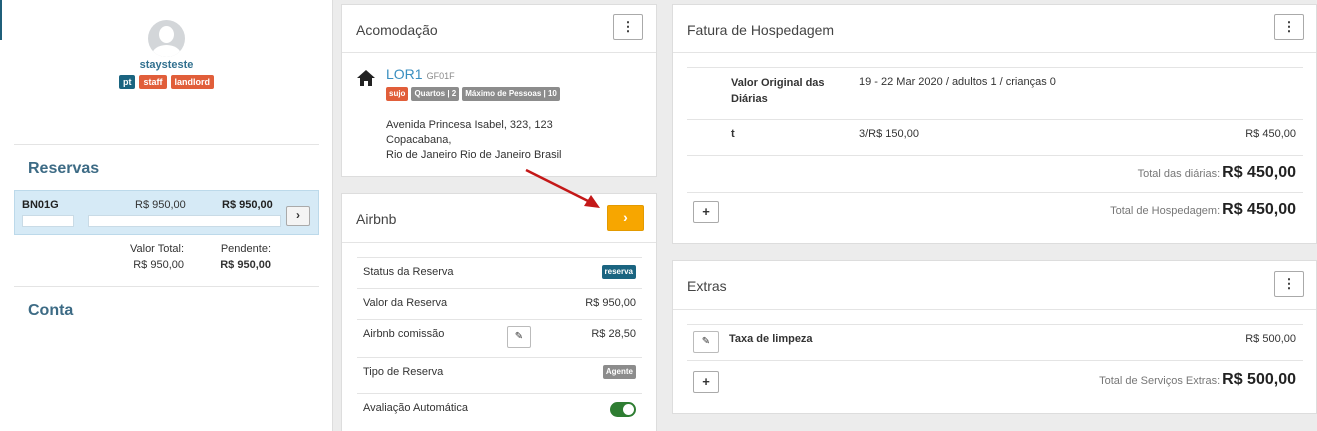  Describe the element at coordinates (127, 82) in the screenshot. I see `badge-language: pt` at that location.